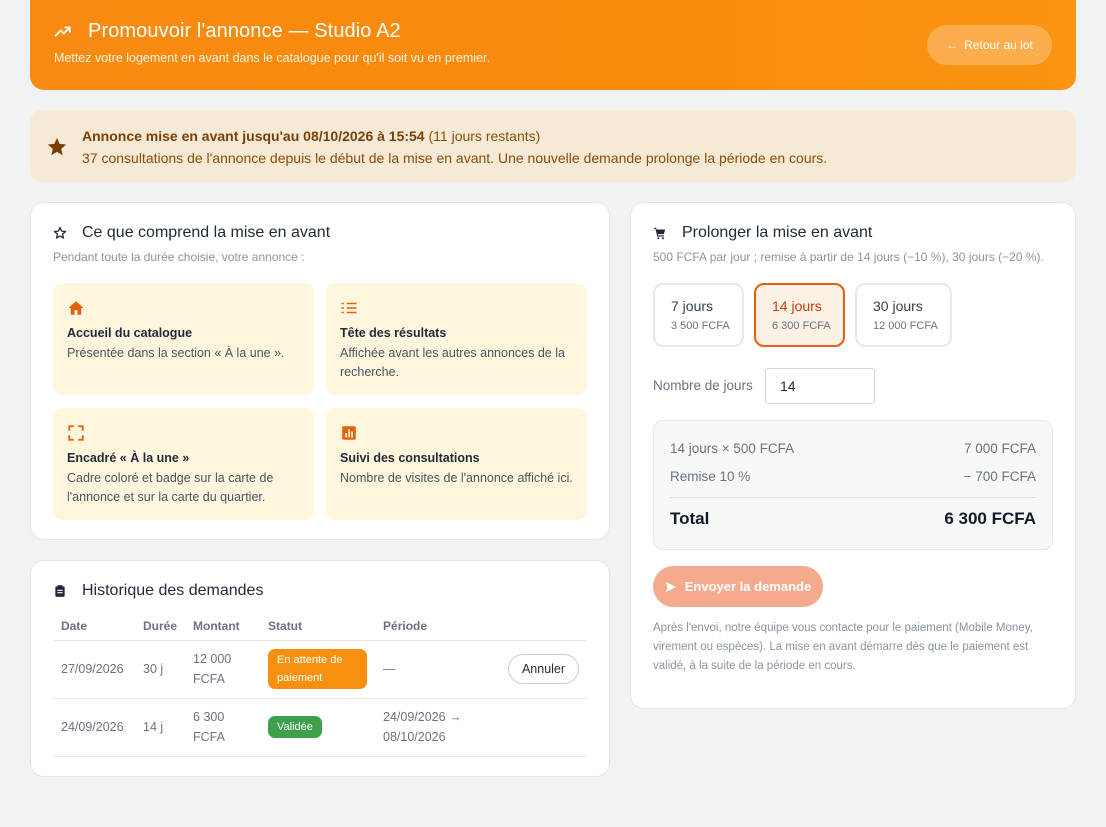 The image size is (1106, 827). I want to click on cell-amount: 12 000 FCFA, so click(223, 669).